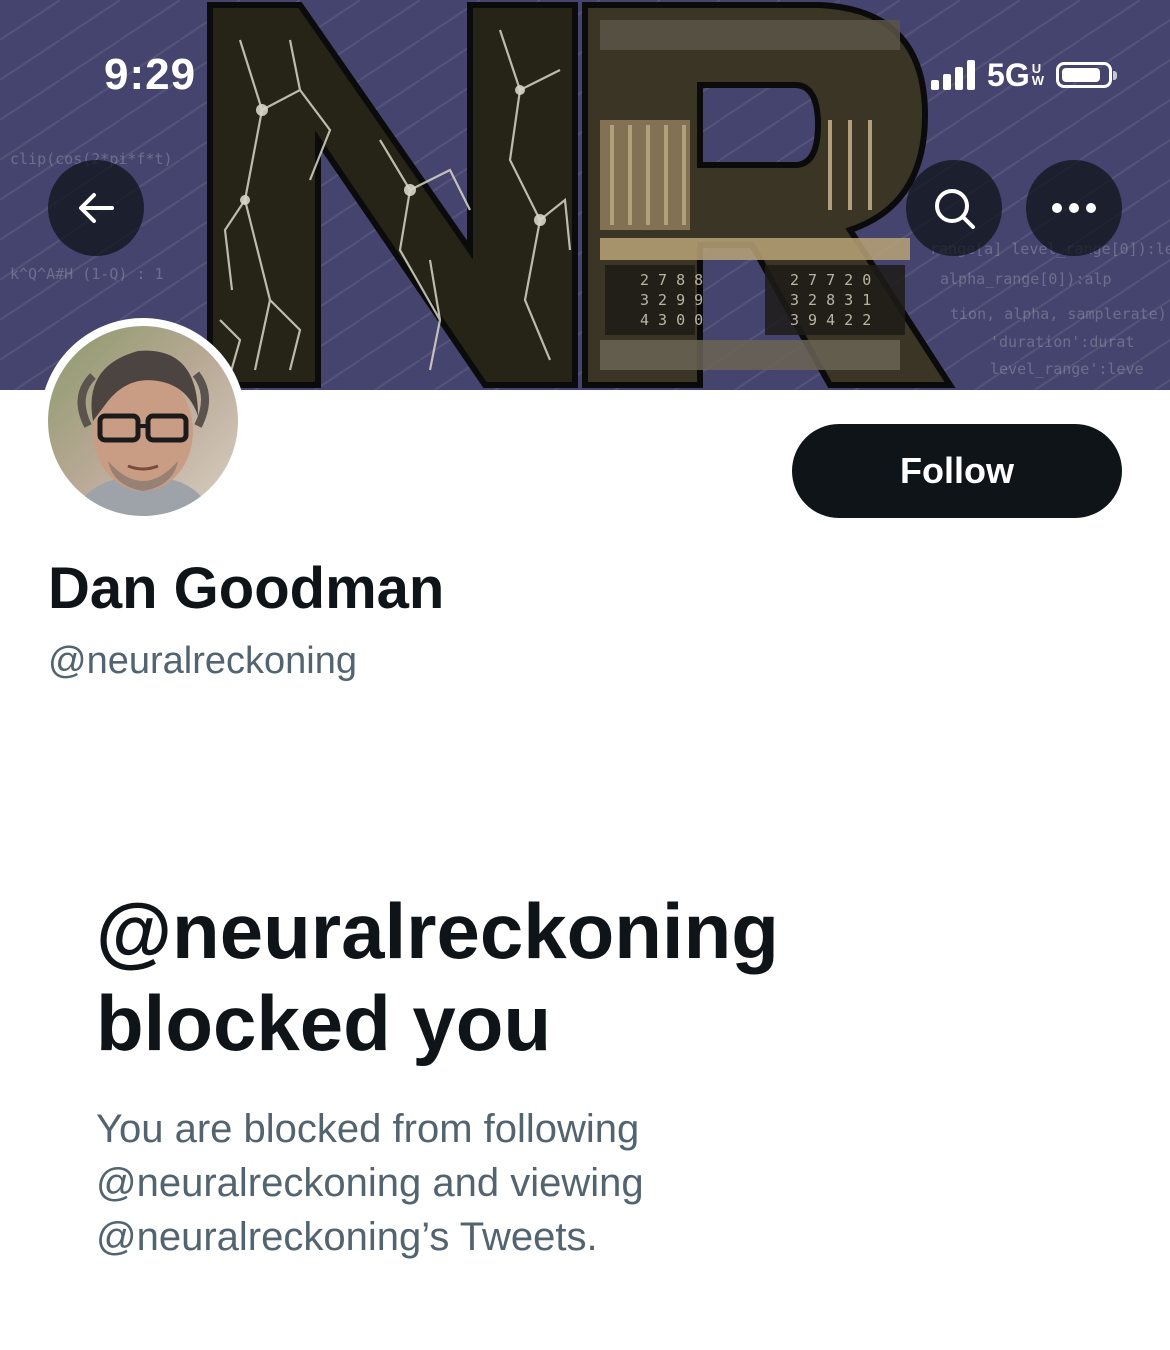 The image size is (1170, 1350). Describe the element at coordinates (202, 661) in the screenshot. I see `profile-handle: @neuralreckoning` at that location.